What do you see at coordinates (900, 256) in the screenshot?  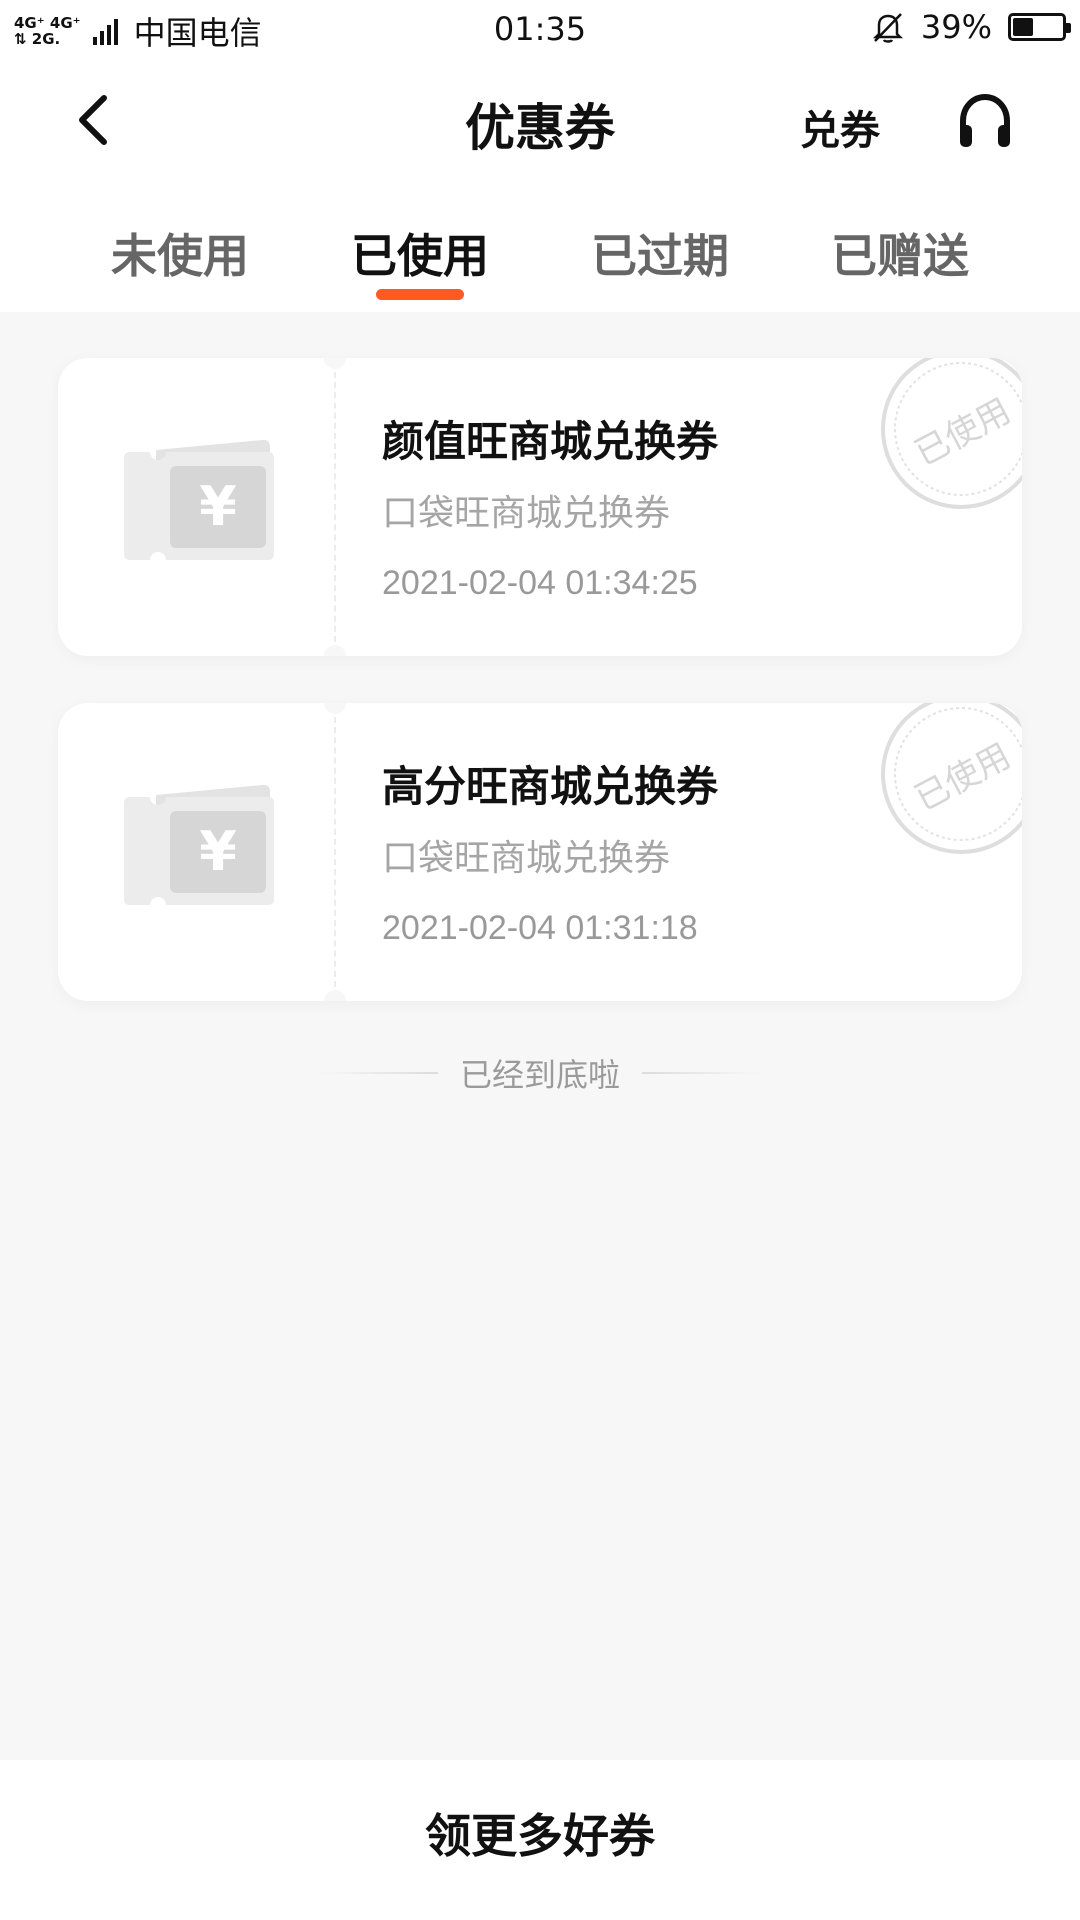 I see `tab-label: 已赠送` at bounding box center [900, 256].